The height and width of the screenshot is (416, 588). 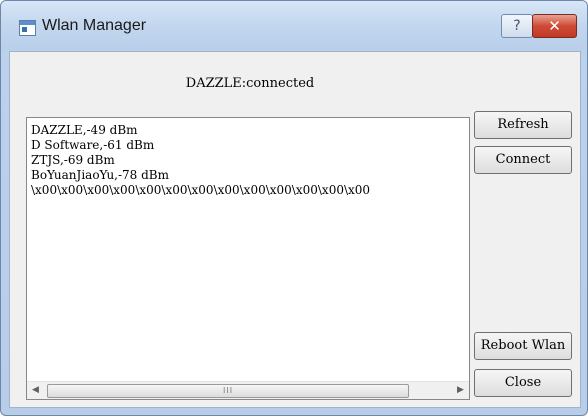 I want to click on connect-button: Connect, so click(x=523, y=160).